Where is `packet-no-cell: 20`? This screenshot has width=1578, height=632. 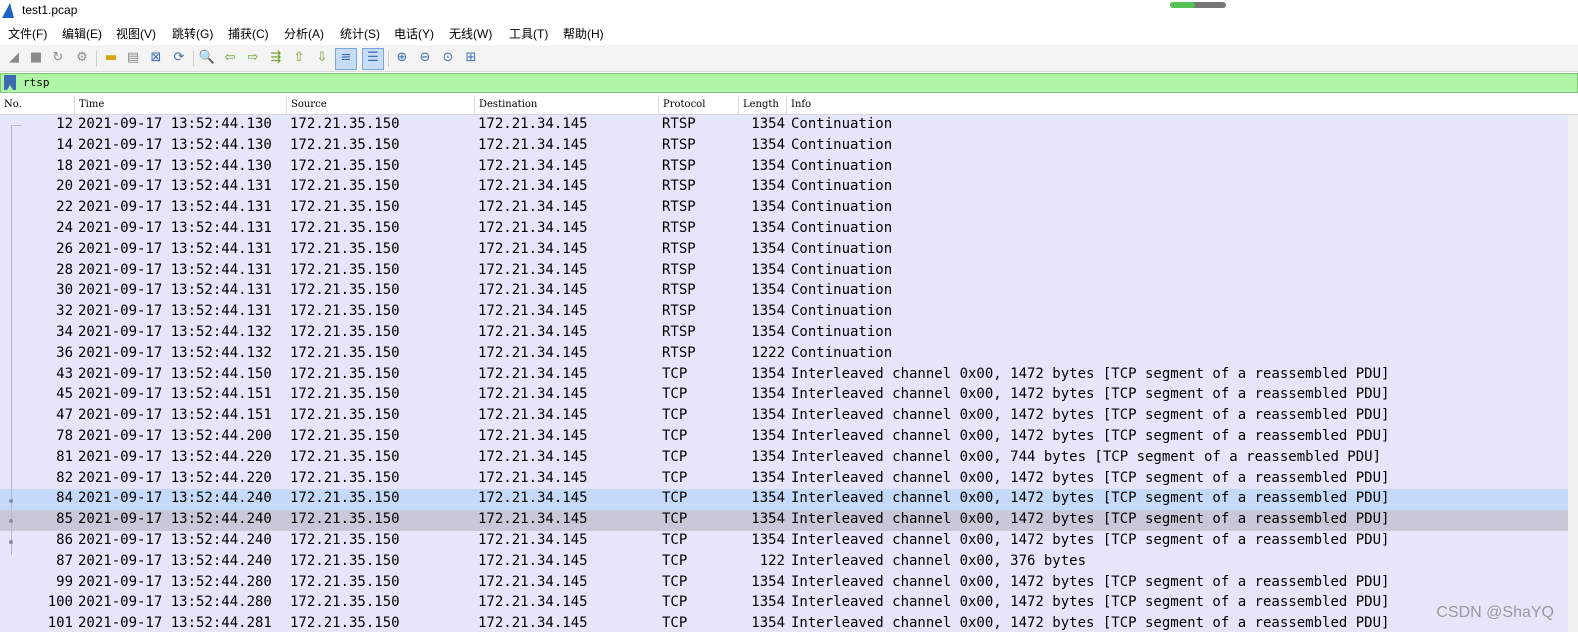
packet-no-cell: 20 is located at coordinates (64, 186).